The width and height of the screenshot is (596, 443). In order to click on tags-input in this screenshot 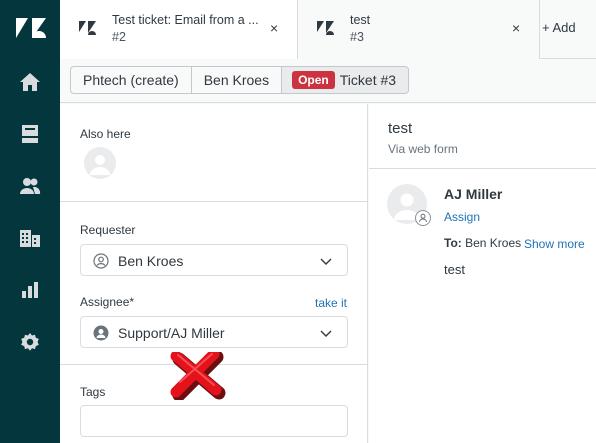, I will do `click(214, 421)`.